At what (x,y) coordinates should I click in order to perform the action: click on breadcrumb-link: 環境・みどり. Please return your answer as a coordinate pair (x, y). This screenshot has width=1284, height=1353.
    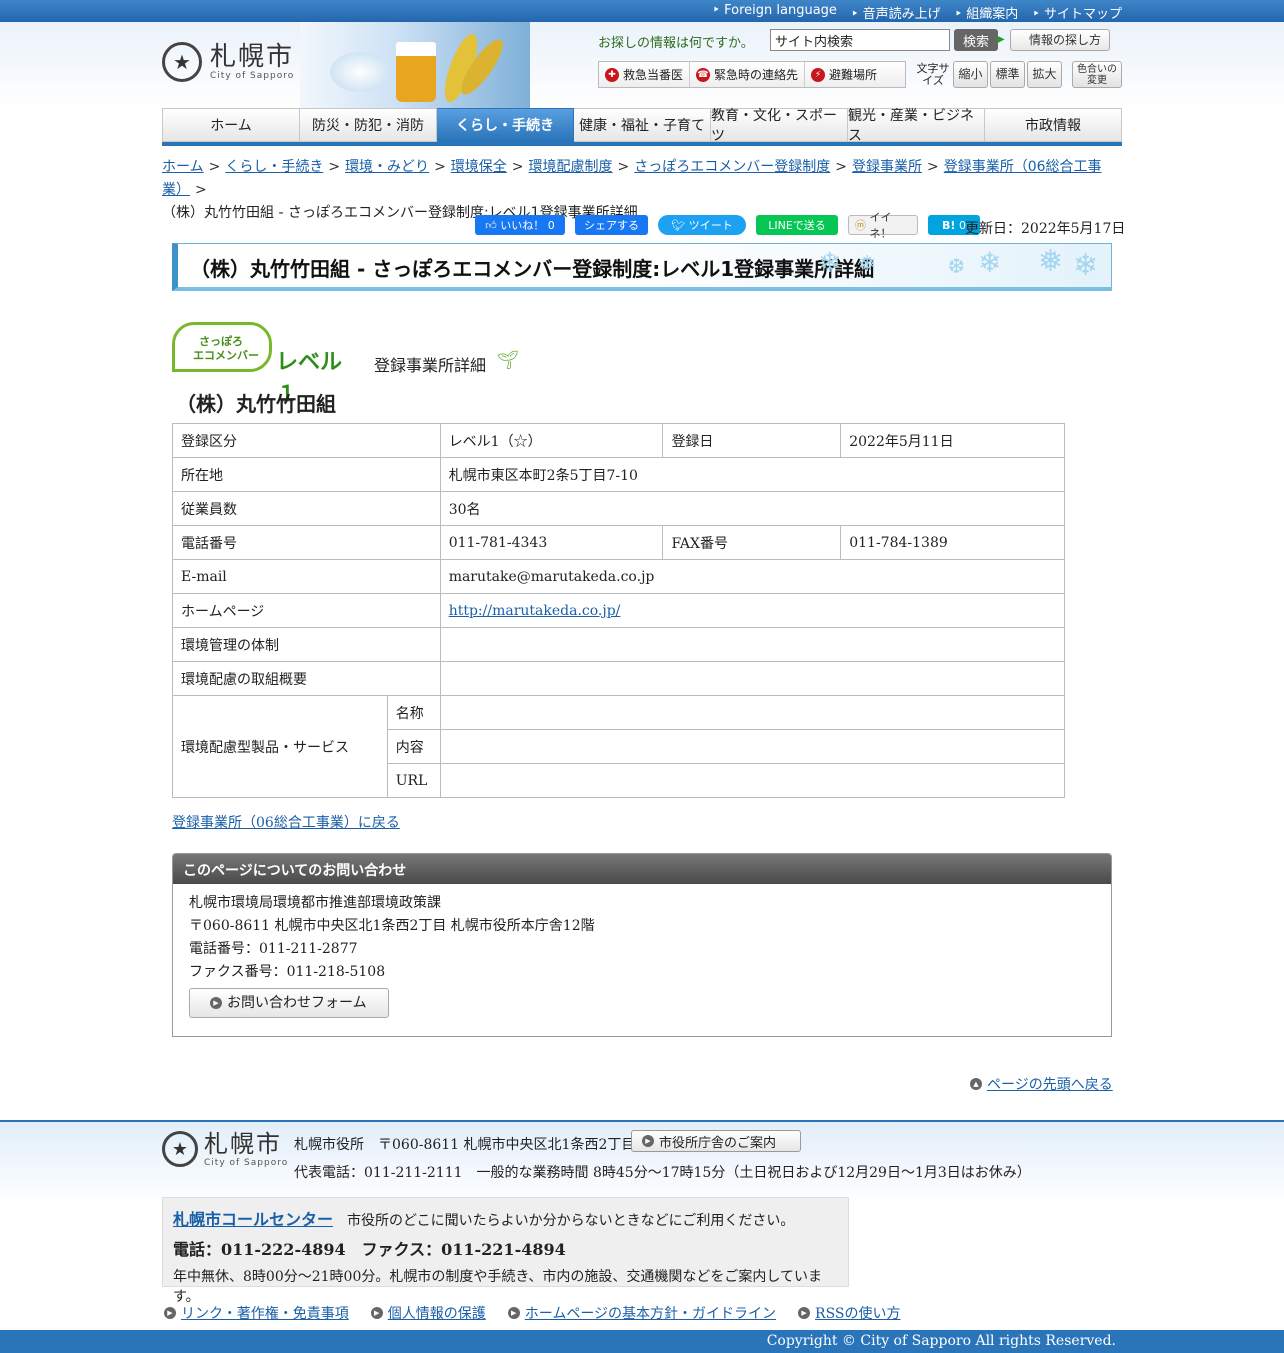
    Looking at the image, I should click on (387, 167).